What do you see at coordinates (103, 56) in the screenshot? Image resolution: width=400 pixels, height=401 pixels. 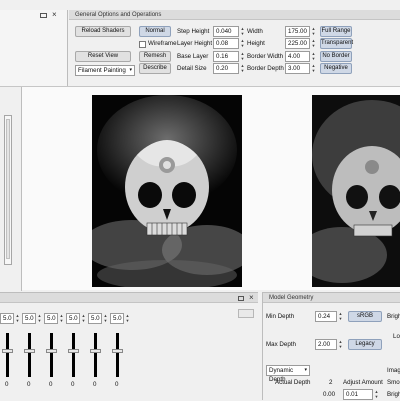 I see `reset-view-button: Reset View` at bounding box center [103, 56].